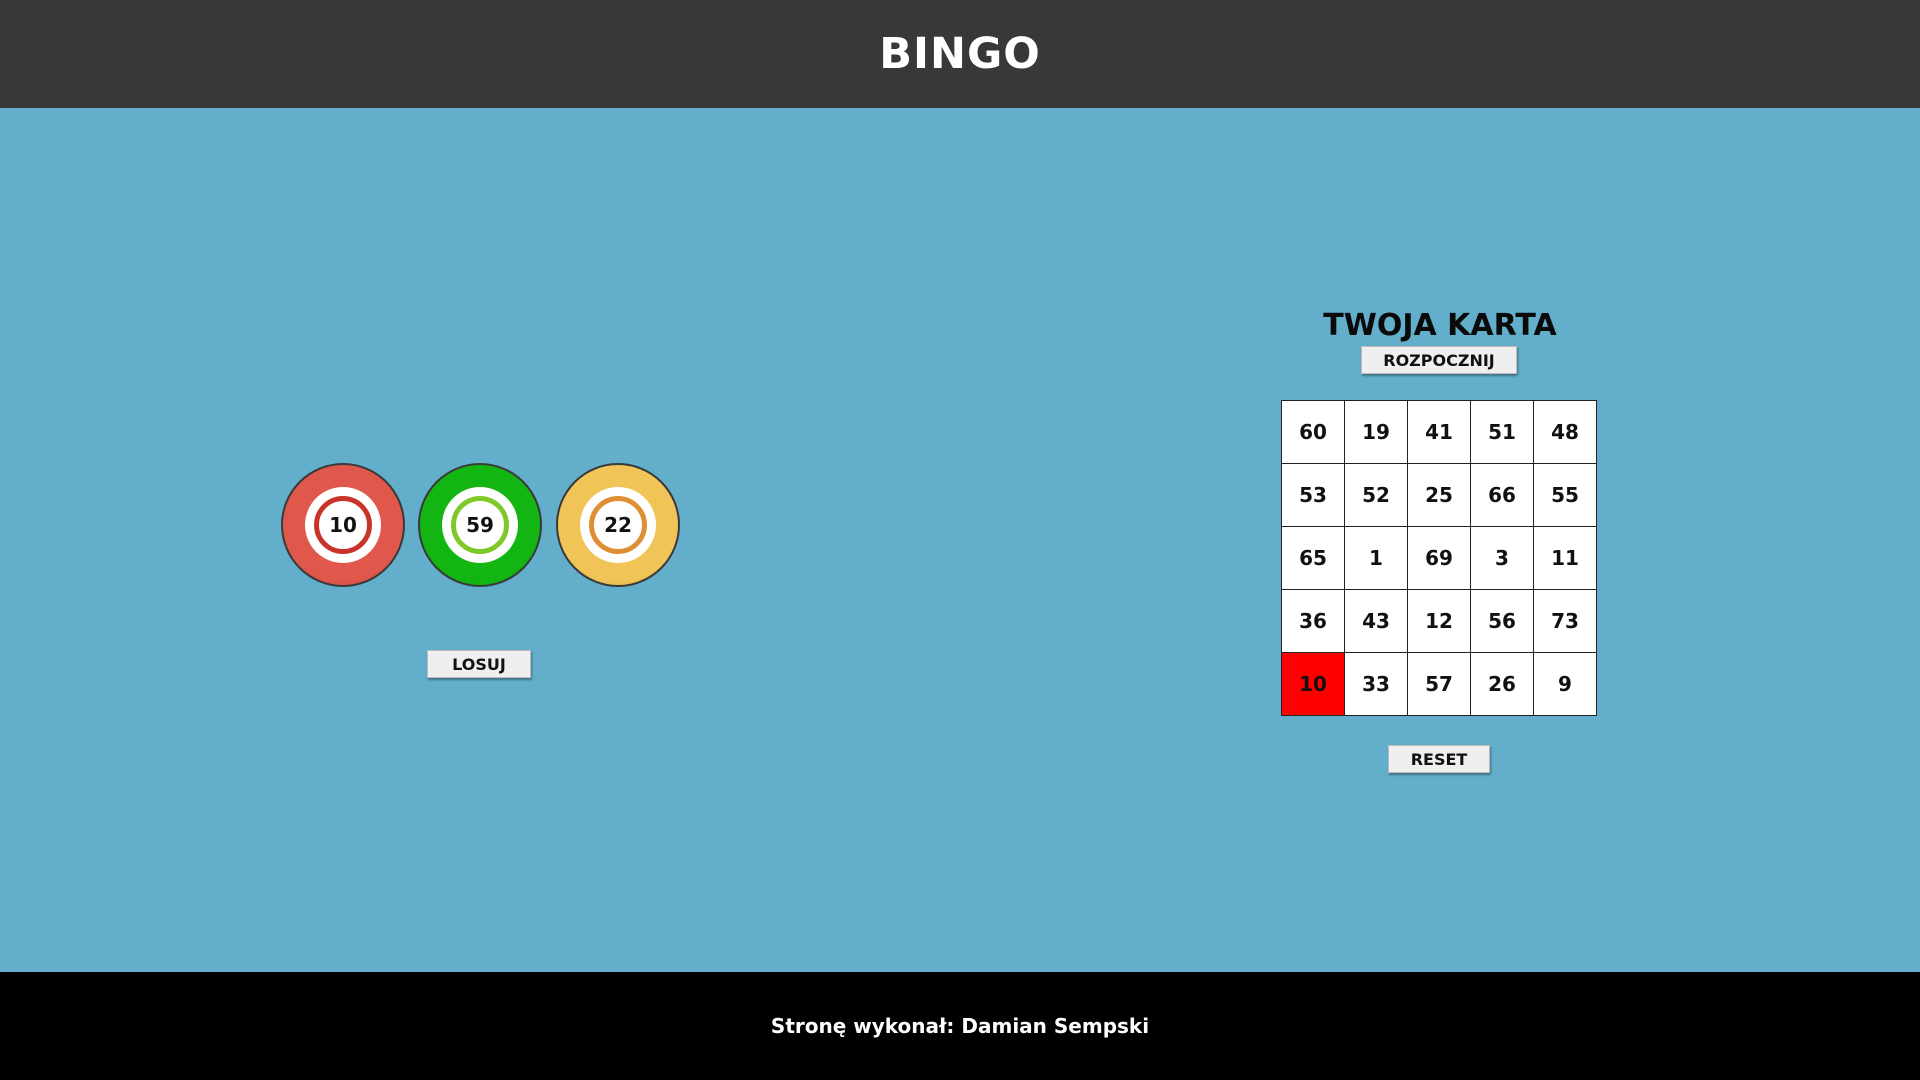  I want to click on card-row: 36 43 12 56 73, so click(1439, 621).